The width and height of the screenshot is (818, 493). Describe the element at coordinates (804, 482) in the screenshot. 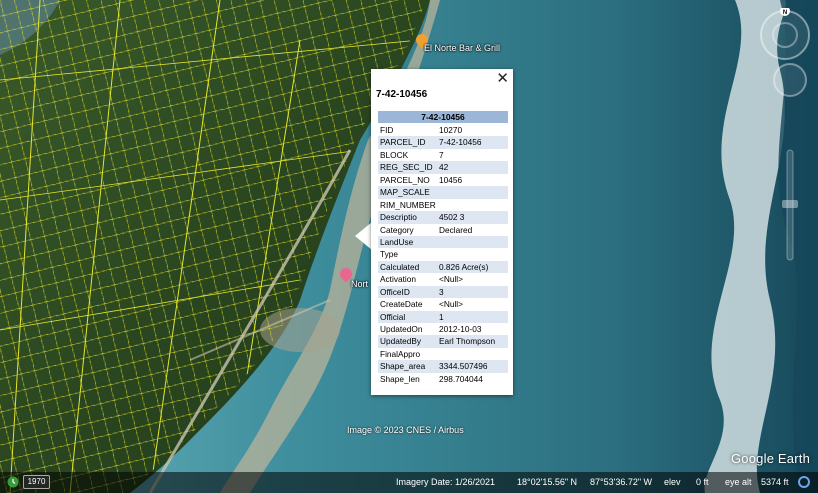

I see `streaming-progress-icon` at that location.